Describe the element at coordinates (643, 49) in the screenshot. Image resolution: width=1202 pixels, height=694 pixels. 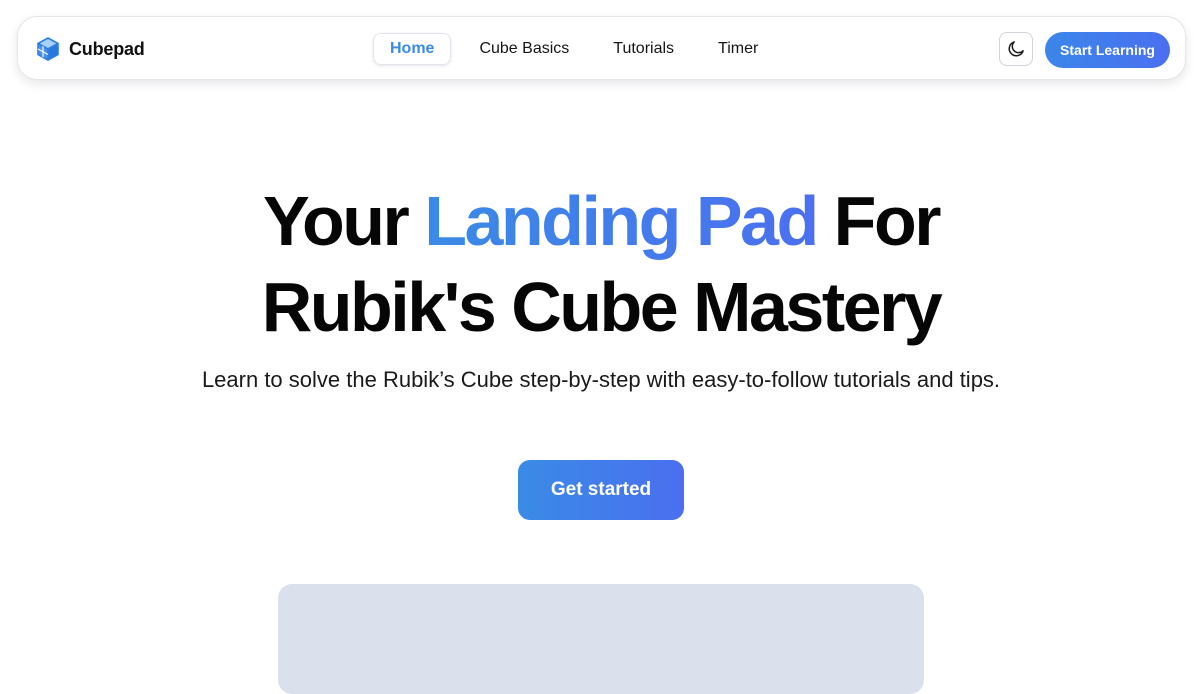
I see `nav-link-tutorials: Tutorials` at that location.